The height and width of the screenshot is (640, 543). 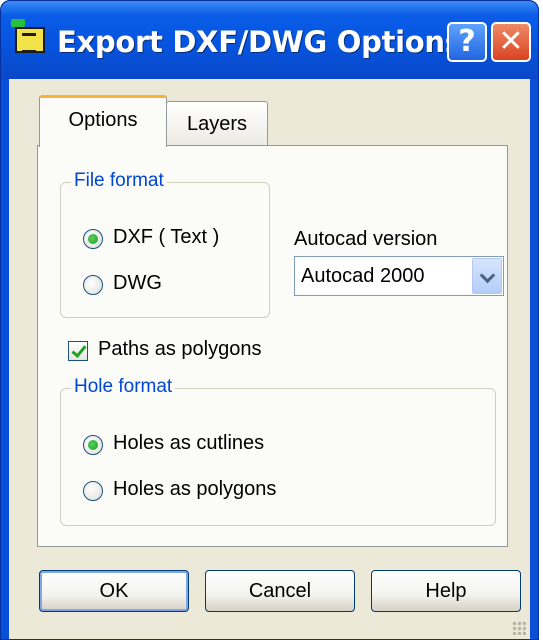 I want to click on close-button: ✕, so click(x=511, y=42).